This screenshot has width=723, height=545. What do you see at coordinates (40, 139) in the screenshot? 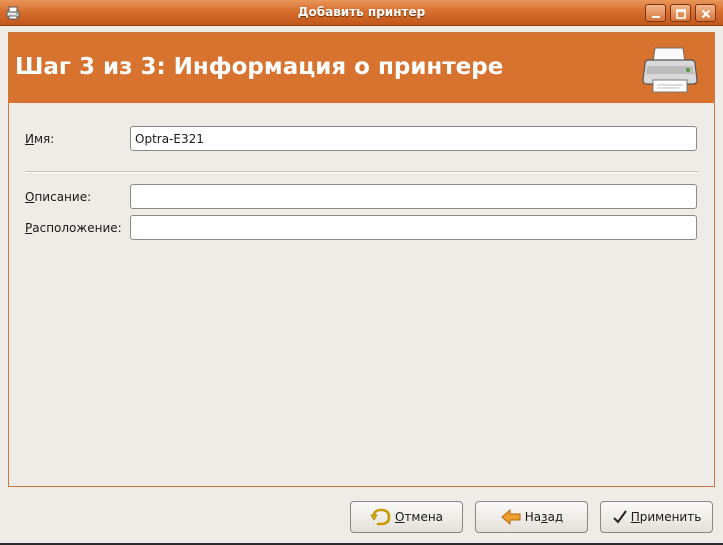
I see `name-label: Имя:` at bounding box center [40, 139].